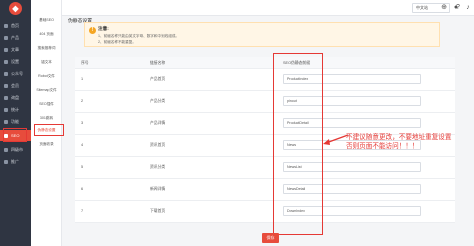  Describe the element at coordinates (46, 118) in the screenshot. I see `subnav-item: 301跳转` at that location.